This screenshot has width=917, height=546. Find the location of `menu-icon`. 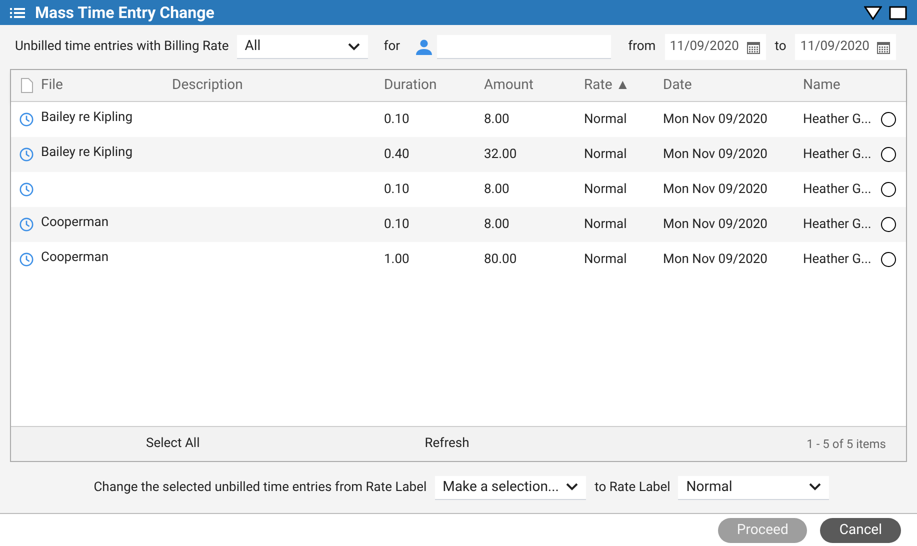

menu-icon is located at coordinates (17, 13).